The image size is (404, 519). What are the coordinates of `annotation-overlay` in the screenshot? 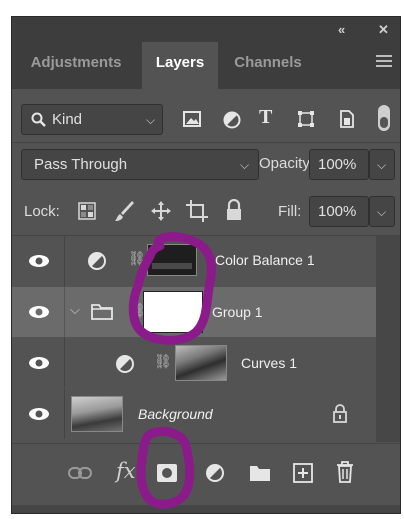 It's located at (172, 370).